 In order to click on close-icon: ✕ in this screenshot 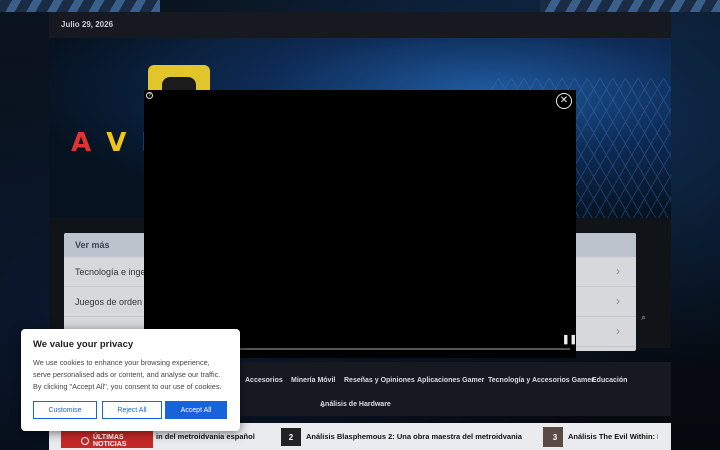, I will do `click(564, 101)`.